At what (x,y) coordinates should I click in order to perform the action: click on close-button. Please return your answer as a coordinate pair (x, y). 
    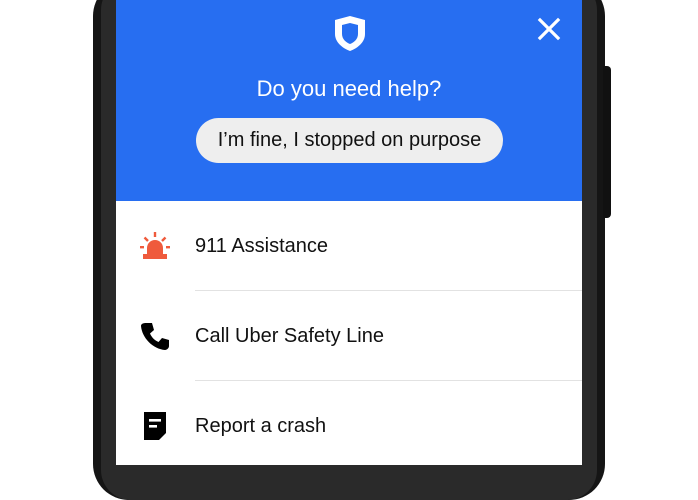
    Looking at the image, I should click on (549, 29).